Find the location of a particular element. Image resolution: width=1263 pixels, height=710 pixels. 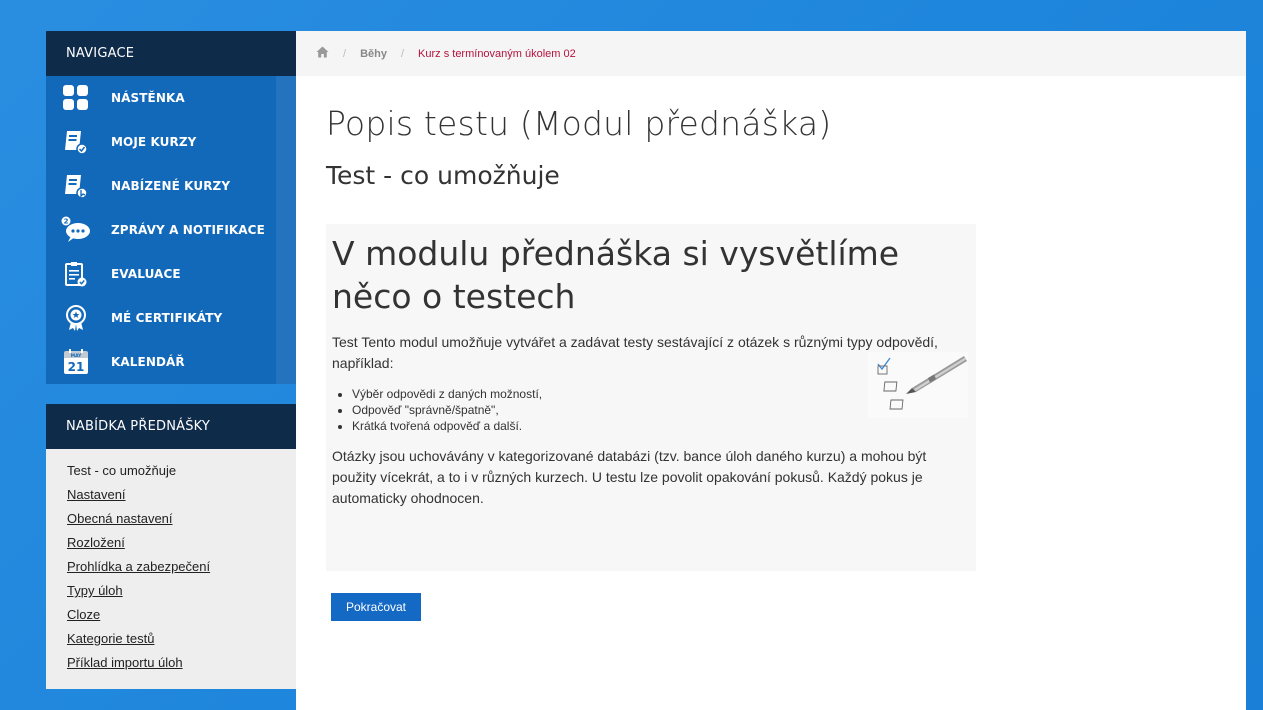

lecture-menu-item: Obecná nastavení is located at coordinates (171, 519).